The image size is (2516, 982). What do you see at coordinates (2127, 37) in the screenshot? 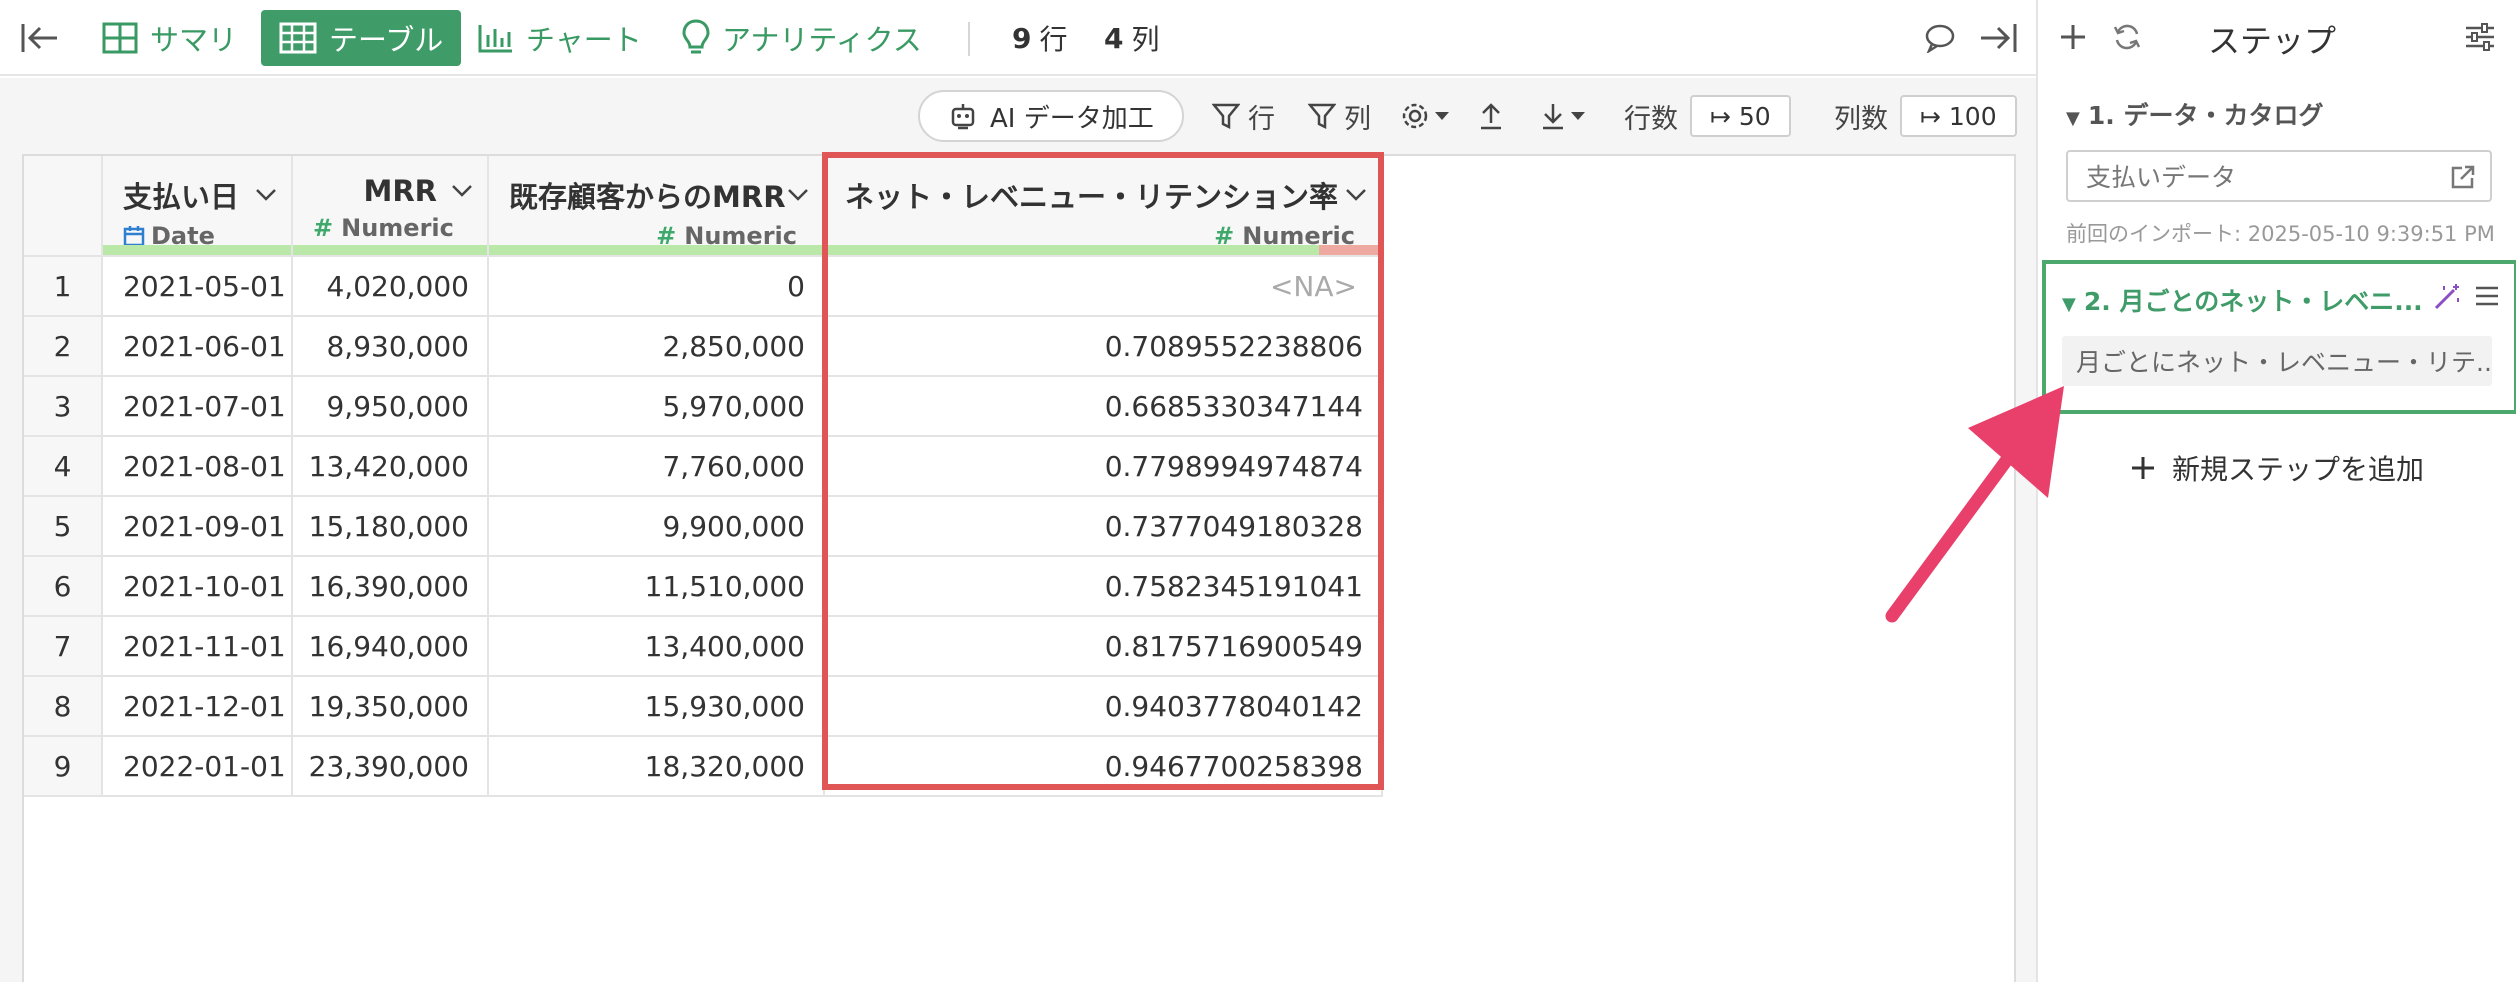
I see `refresh-icon` at bounding box center [2127, 37].